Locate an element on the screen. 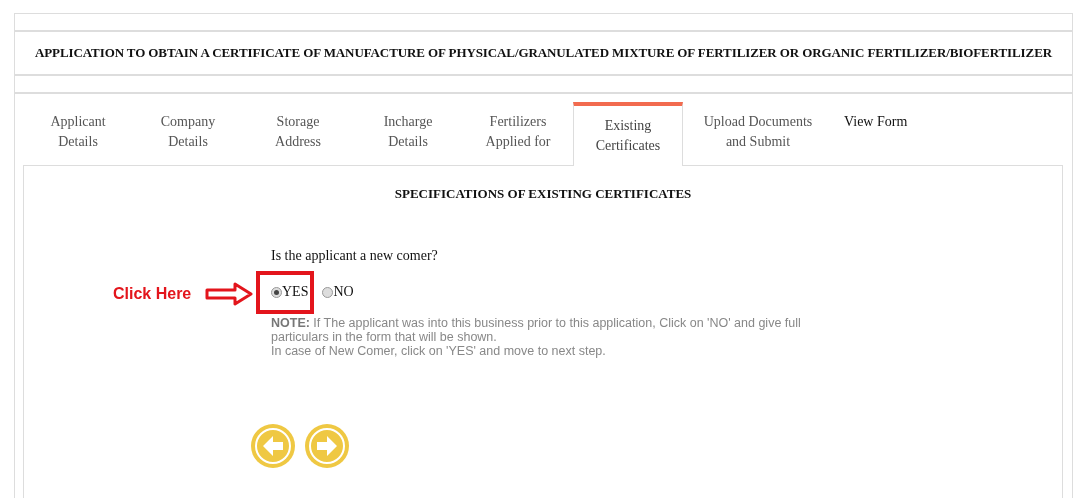 Image resolution: width=1087 pixels, height=498 pixels. tab: Applicant Details is located at coordinates (78, 132).